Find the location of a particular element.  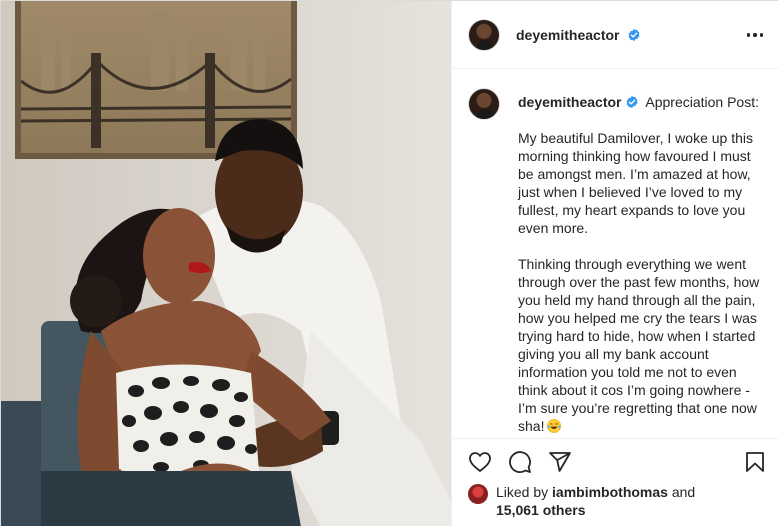

more-options-icon is located at coordinates (755, 35).